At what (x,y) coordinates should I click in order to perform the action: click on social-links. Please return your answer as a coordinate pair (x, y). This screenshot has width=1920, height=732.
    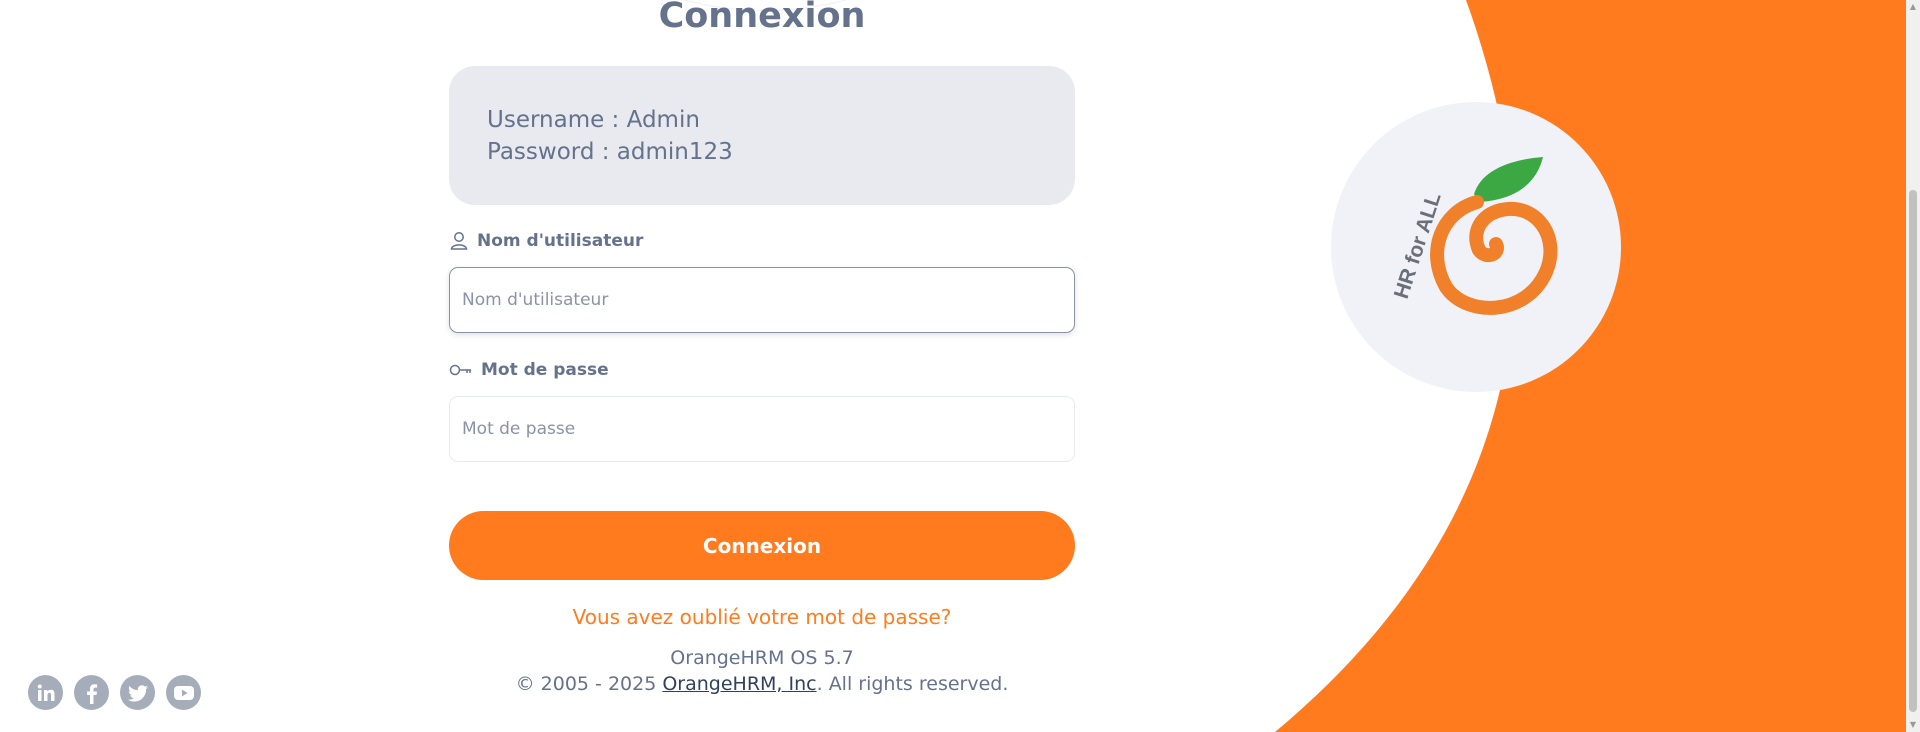
    Looking at the image, I should click on (114, 692).